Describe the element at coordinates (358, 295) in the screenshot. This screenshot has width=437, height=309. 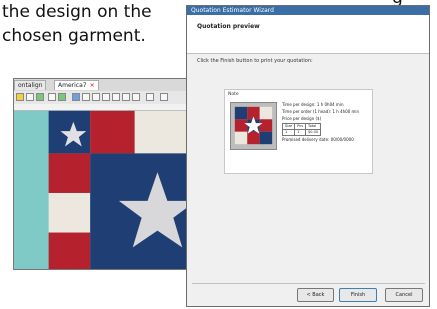
I see `finish-button: Finish` at that location.